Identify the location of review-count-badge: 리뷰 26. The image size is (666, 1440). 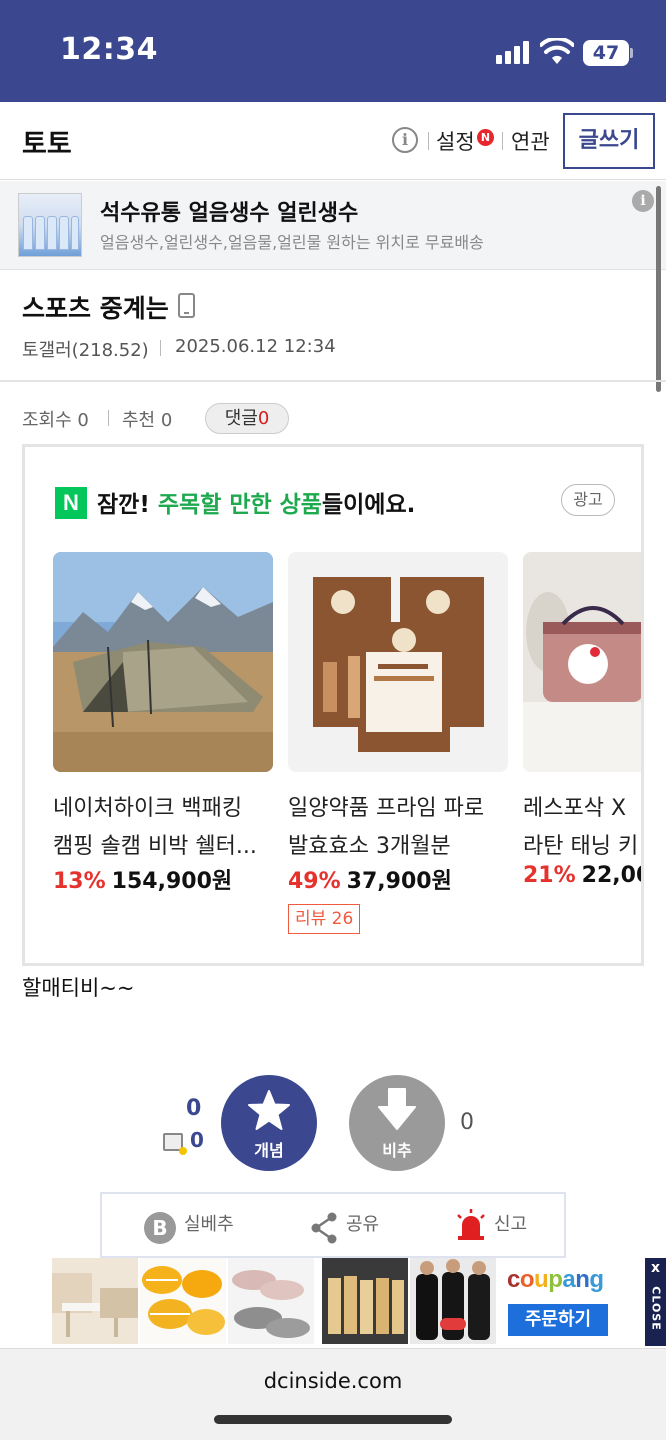
(324, 919).